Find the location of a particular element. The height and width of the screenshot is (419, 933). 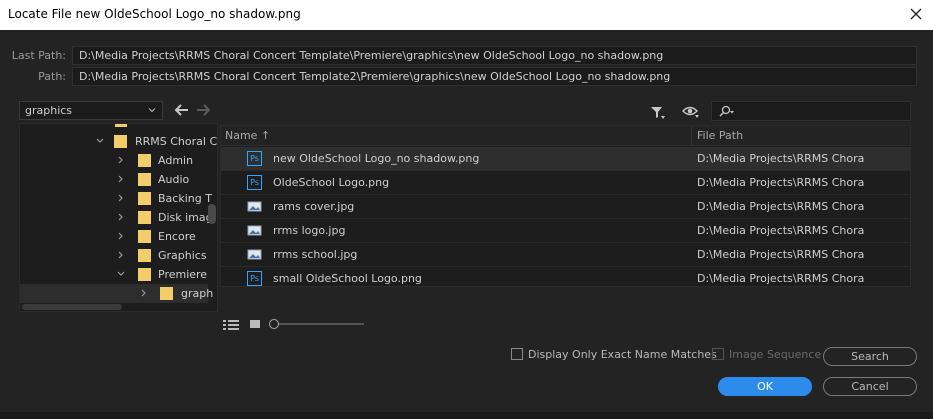

tree-item-label: Backing T is located at coordinates (185, 198).